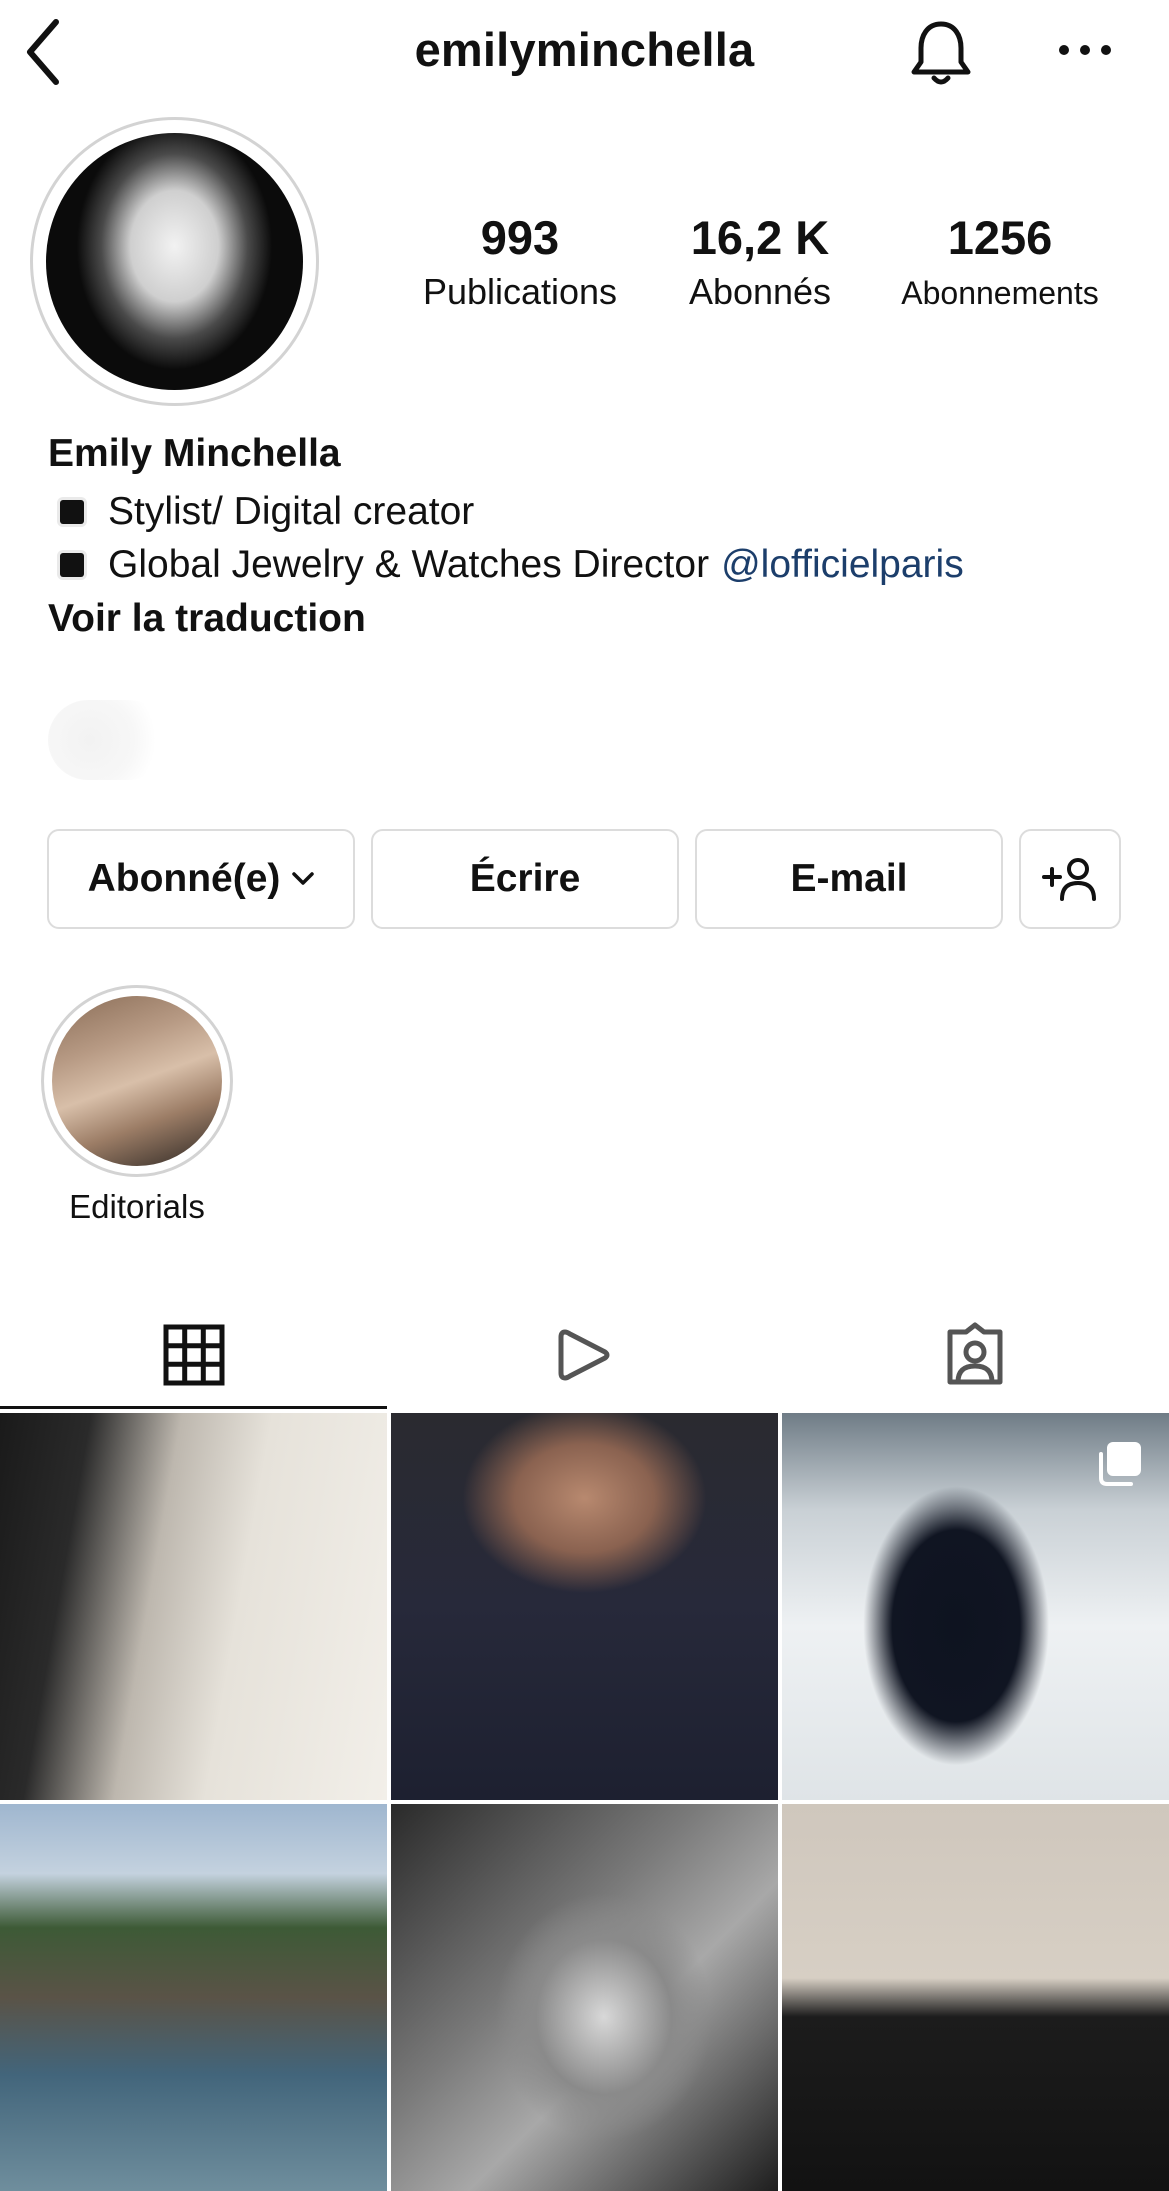 The height and width of the screenshot is (2191, 1169). Describe the element at coordinates (303, 878) in the screenshot. I see `chevron-down-icon` at that location.